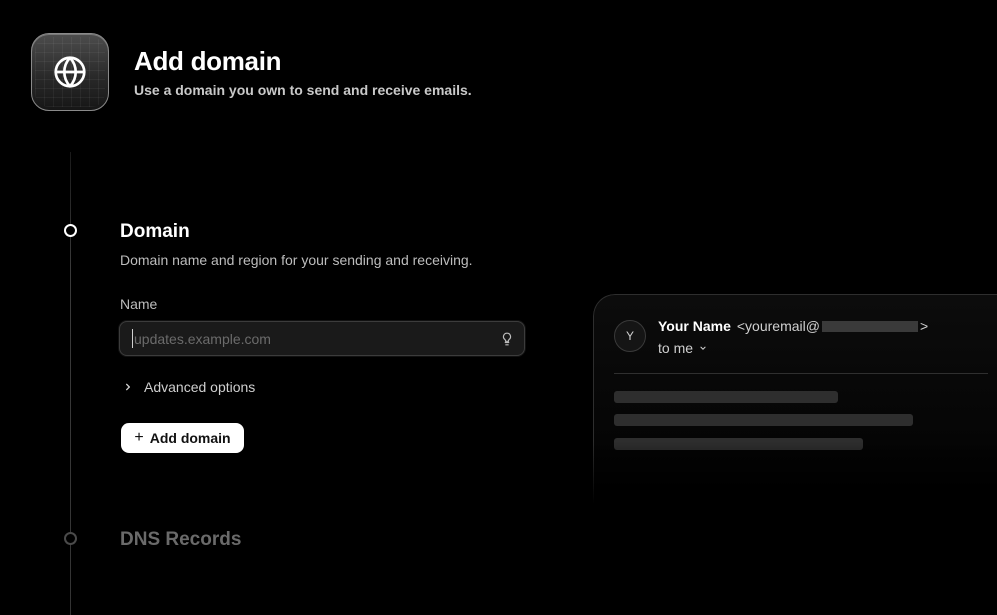 The height and width of the screenshot is (615, 997). What do you see at coordinates (155, 231) in the screenshot?
I see `step-title-domain: Domain` at bounding box center [155, 231].